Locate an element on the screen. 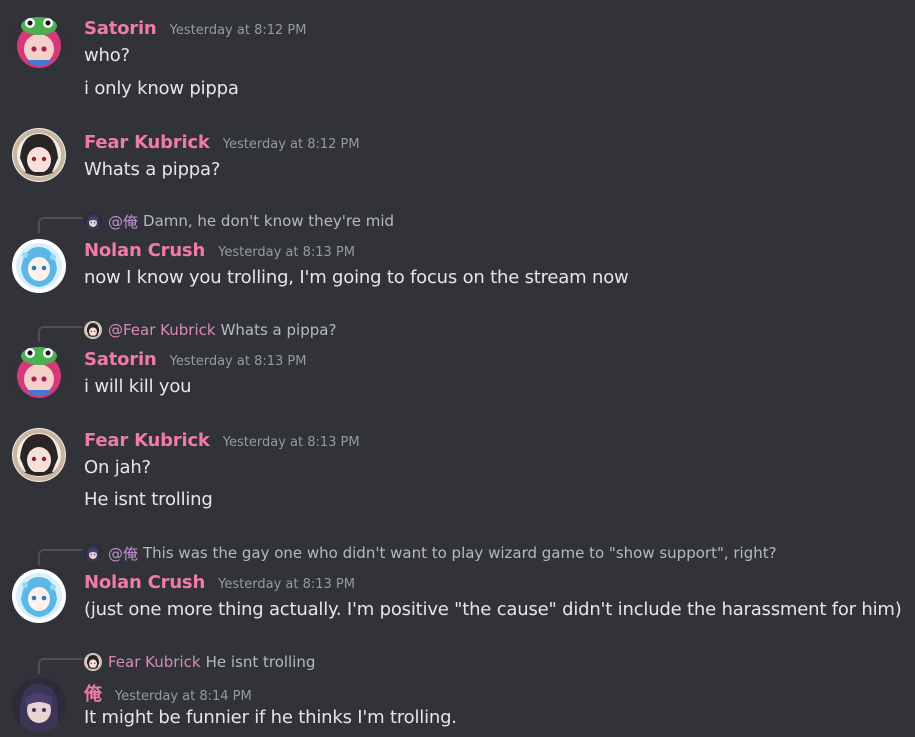 The image size is (915, 737). ore-avatar is located at coordinates (39, 705).